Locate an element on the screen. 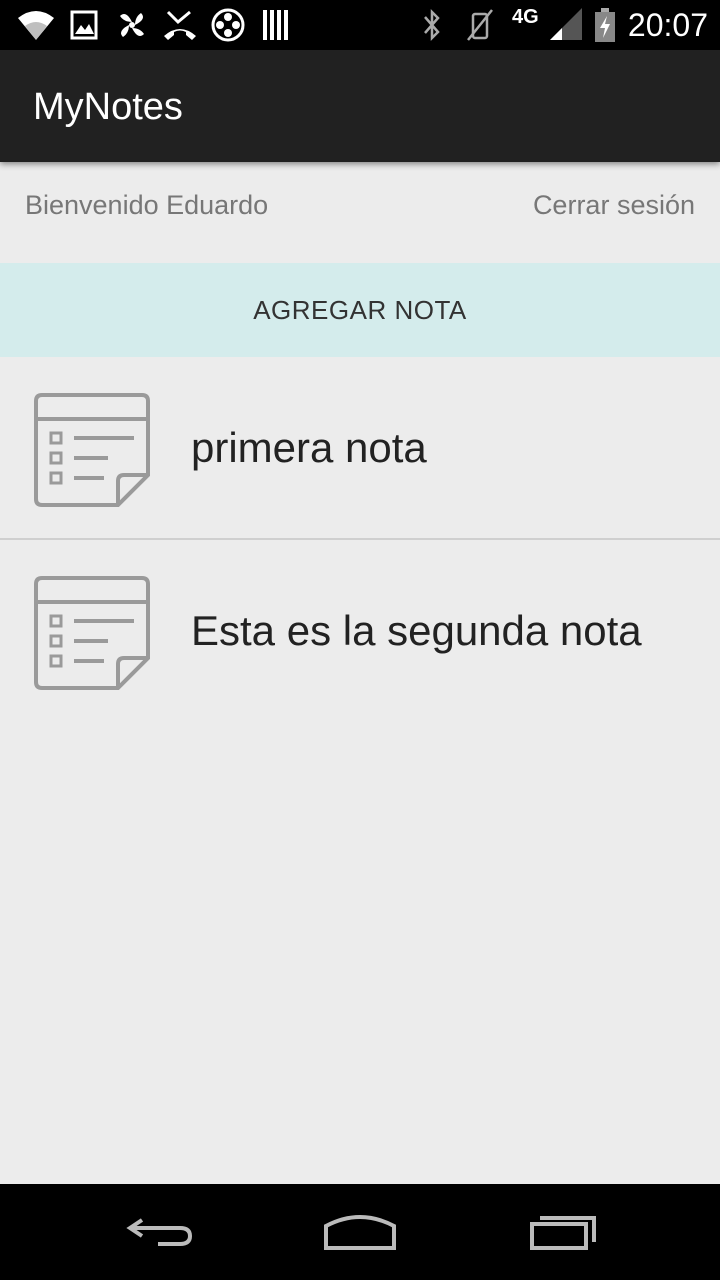 This screenshot has width=720, height=1280. back-icon is located at coordinates (160, 1232).